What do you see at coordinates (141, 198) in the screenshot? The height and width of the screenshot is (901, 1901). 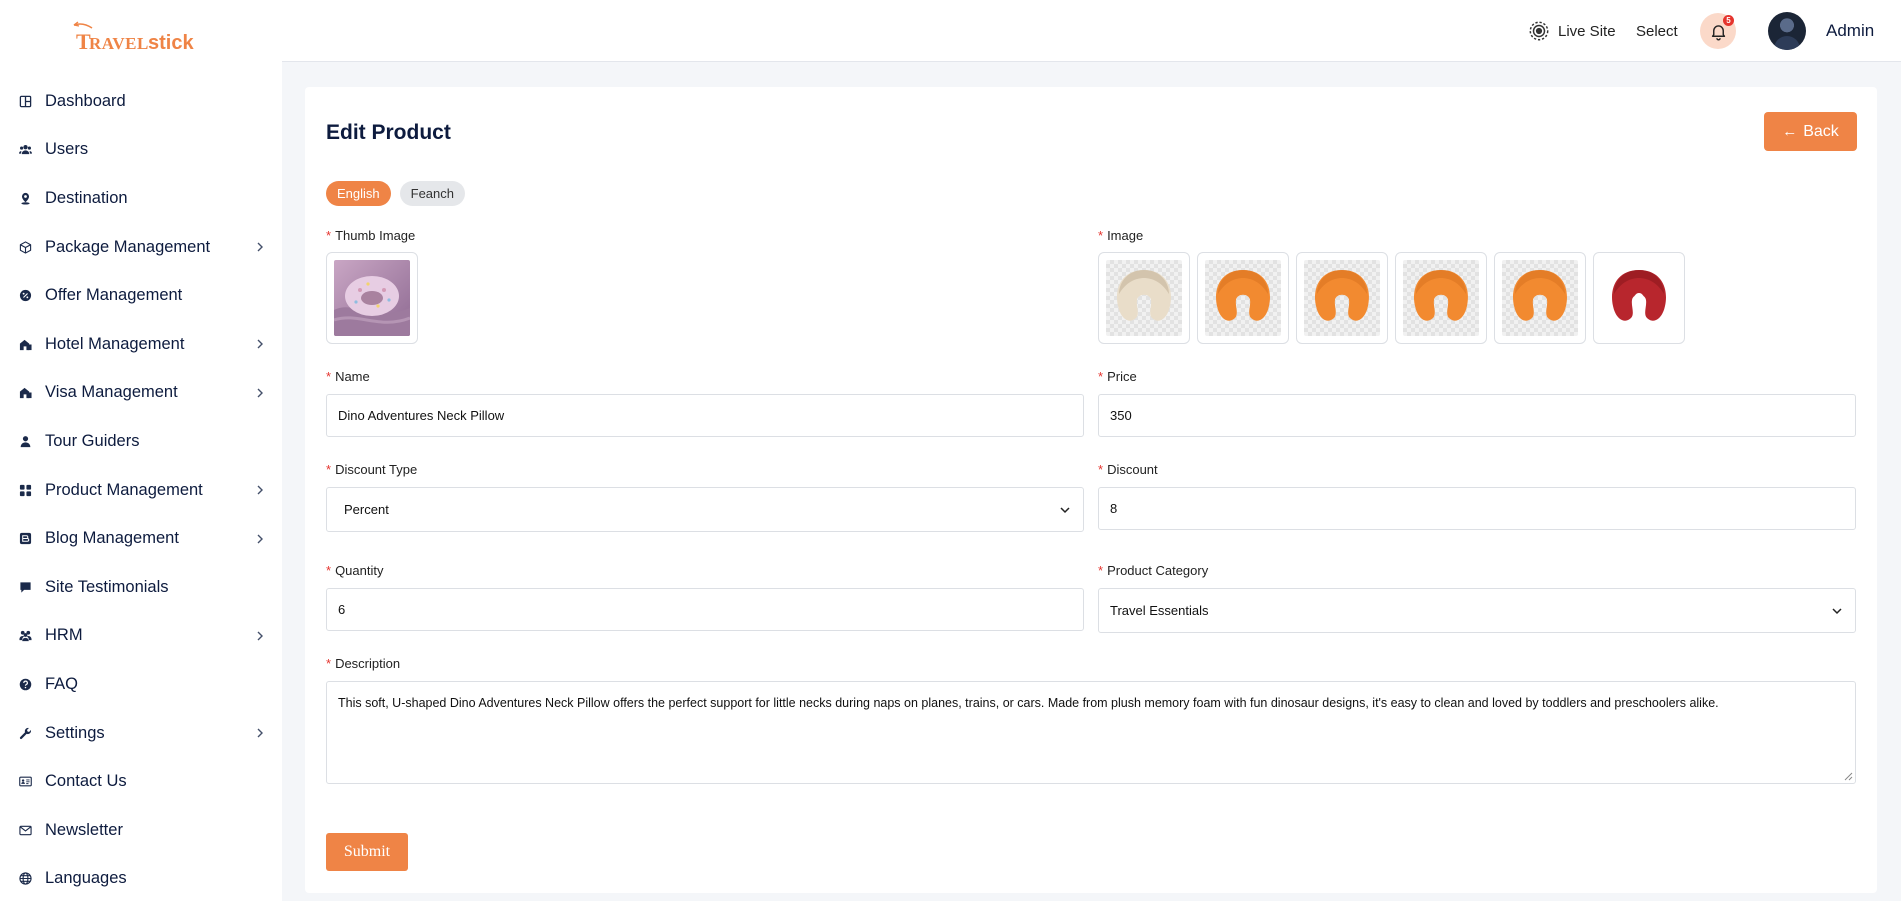 I see `sidebar-item-destination: Destination` at bounding box center [141, 198].